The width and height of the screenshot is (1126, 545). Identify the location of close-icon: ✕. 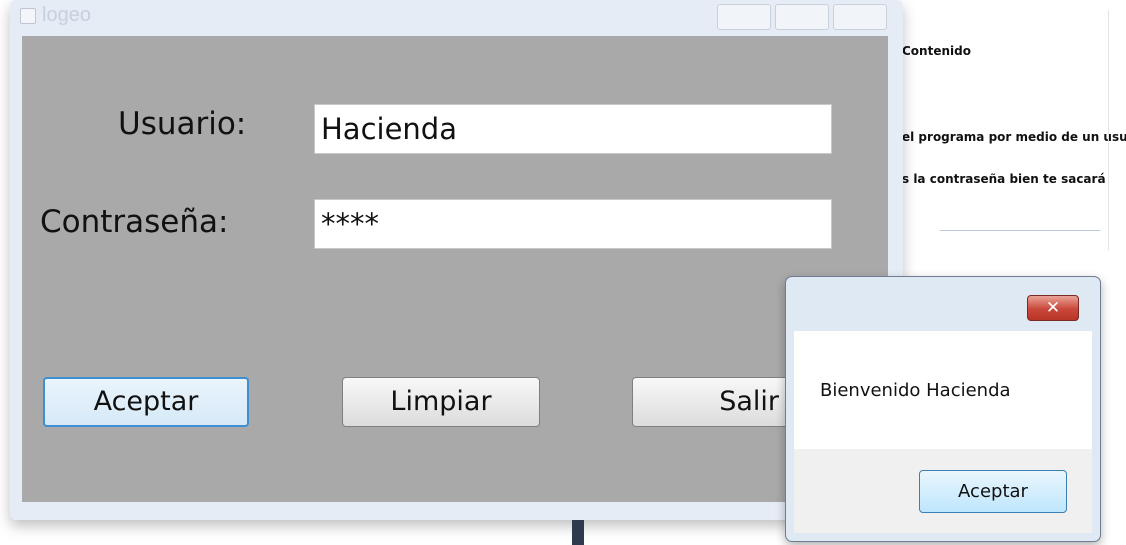
(1053, 308).